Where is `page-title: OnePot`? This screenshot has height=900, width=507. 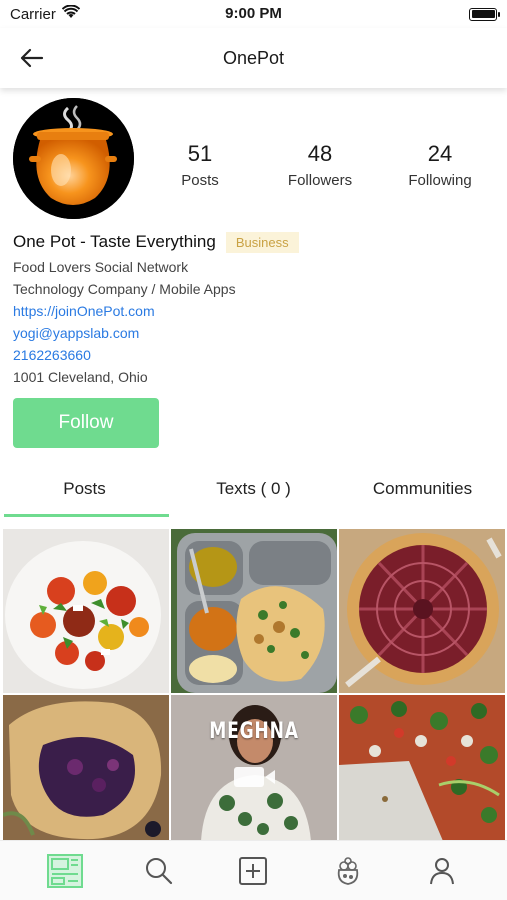 page-title: OnePot is located at coordinates (253, 57).